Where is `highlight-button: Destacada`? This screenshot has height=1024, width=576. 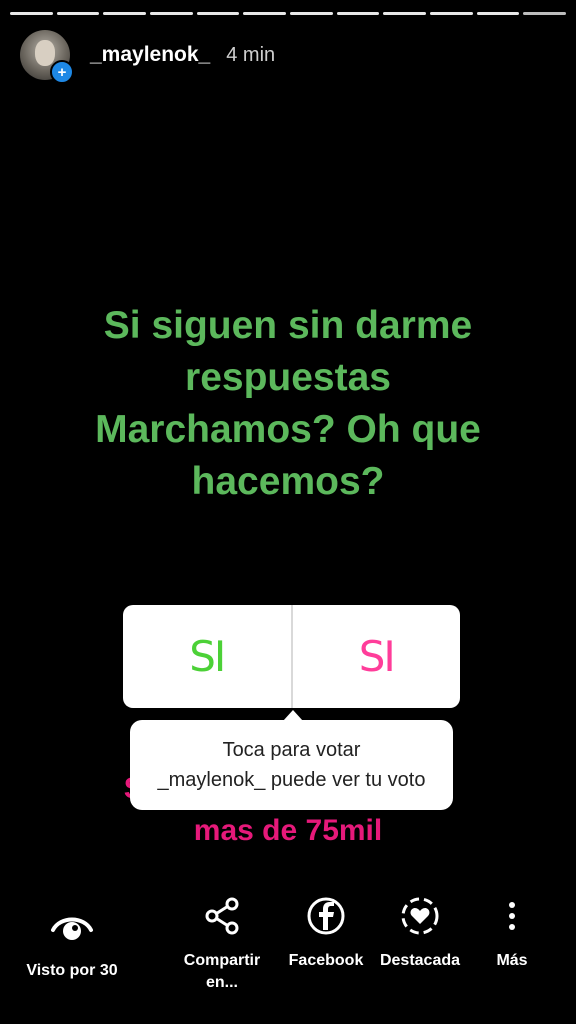 highlight-button: Destacada is located at coordinates (420, 931).